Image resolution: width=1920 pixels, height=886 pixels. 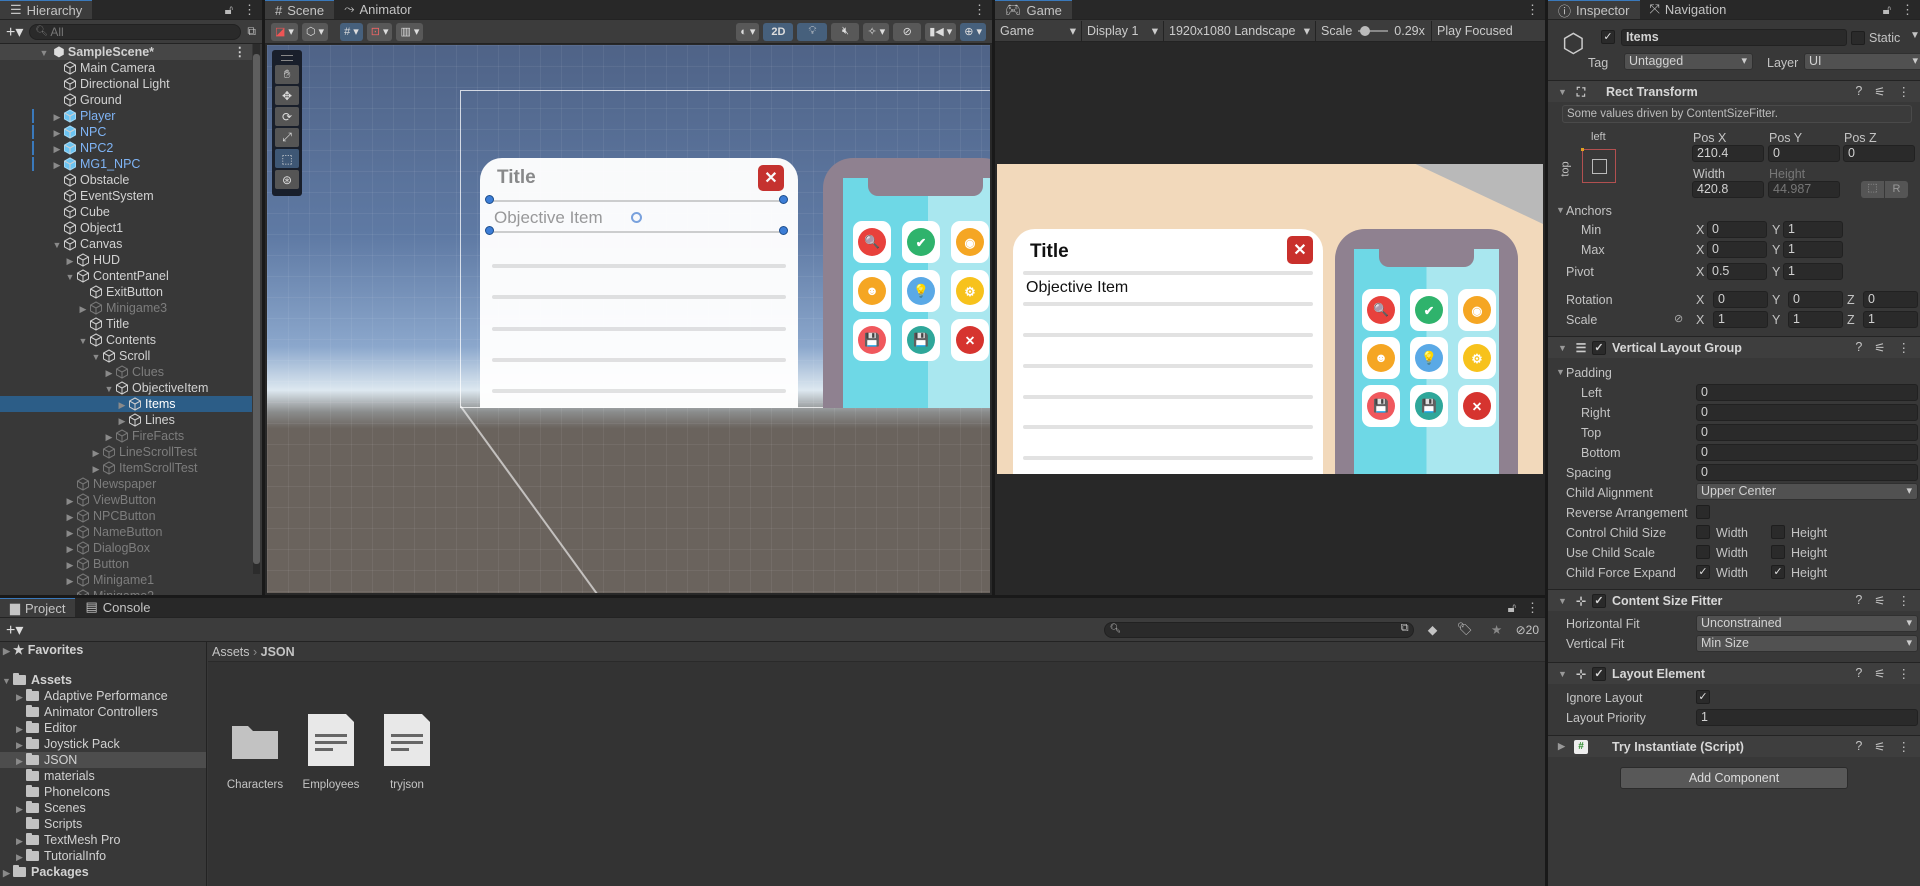 What do you see at coordinates (126, 260) in the screenshot?
I see `hierarchy-item: ▶ HUD` at bounding box center [126, 260].